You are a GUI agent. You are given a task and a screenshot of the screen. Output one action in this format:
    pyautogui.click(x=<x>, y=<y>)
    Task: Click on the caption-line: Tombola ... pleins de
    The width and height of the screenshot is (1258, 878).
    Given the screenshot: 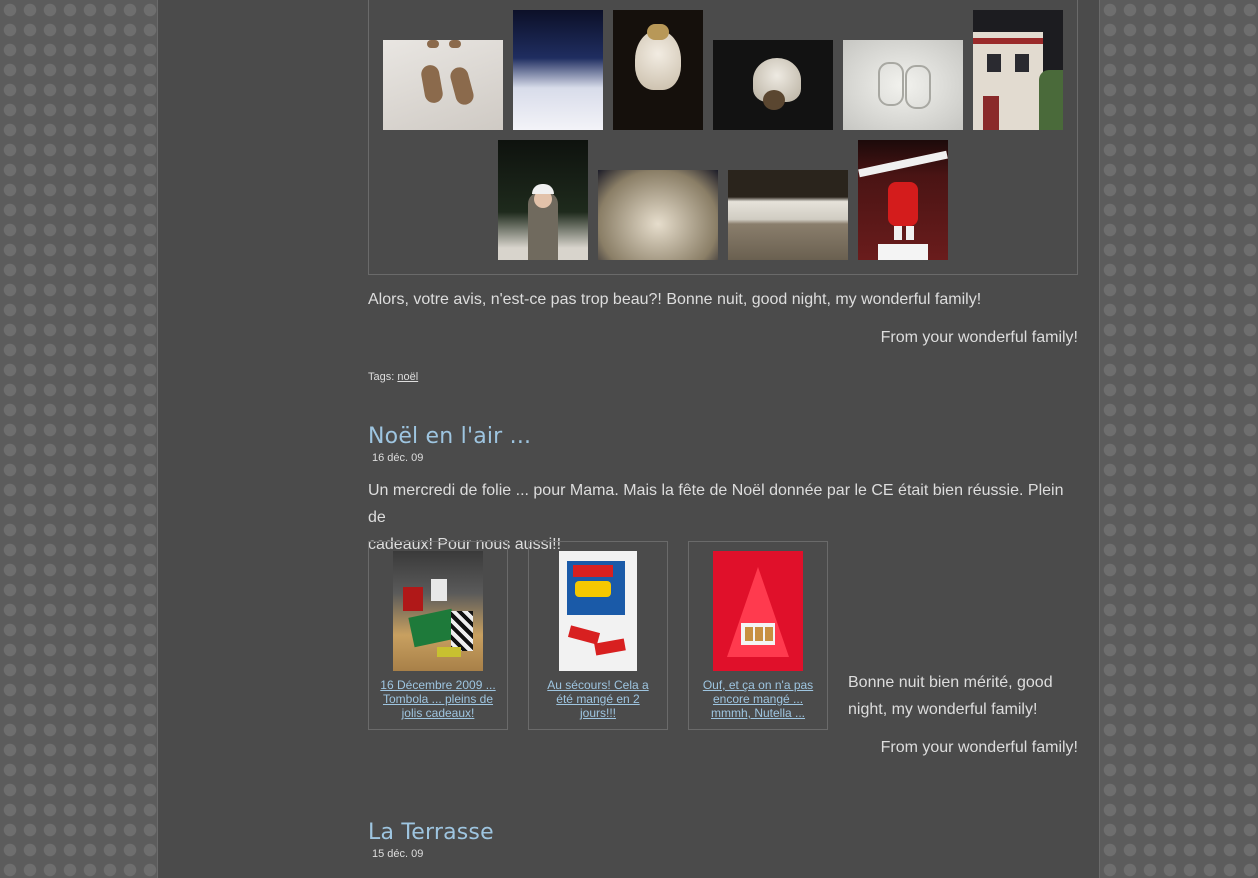 What is the action you would take?
    pyautogui.click(x=438, y=699)
    